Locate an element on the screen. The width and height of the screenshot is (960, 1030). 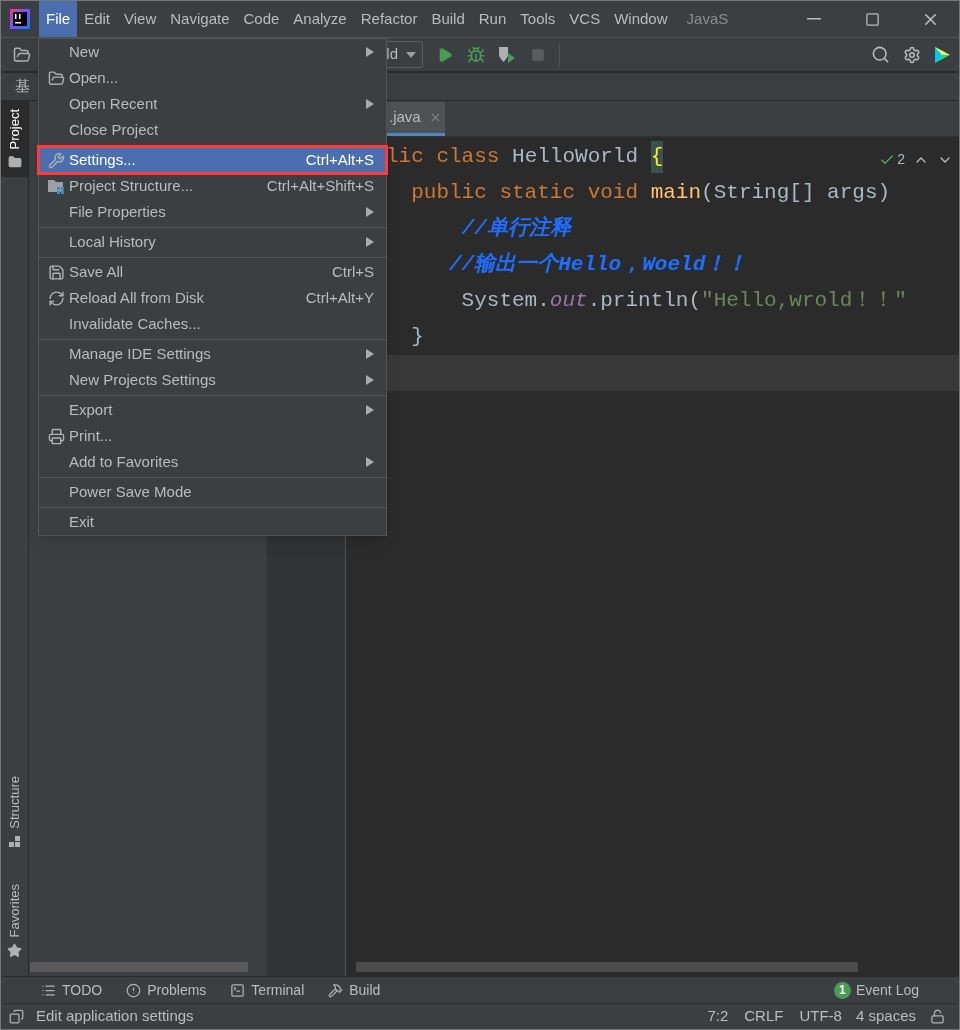
menu-item: Save All Ctrl+S is located at coordinates (212, 272).